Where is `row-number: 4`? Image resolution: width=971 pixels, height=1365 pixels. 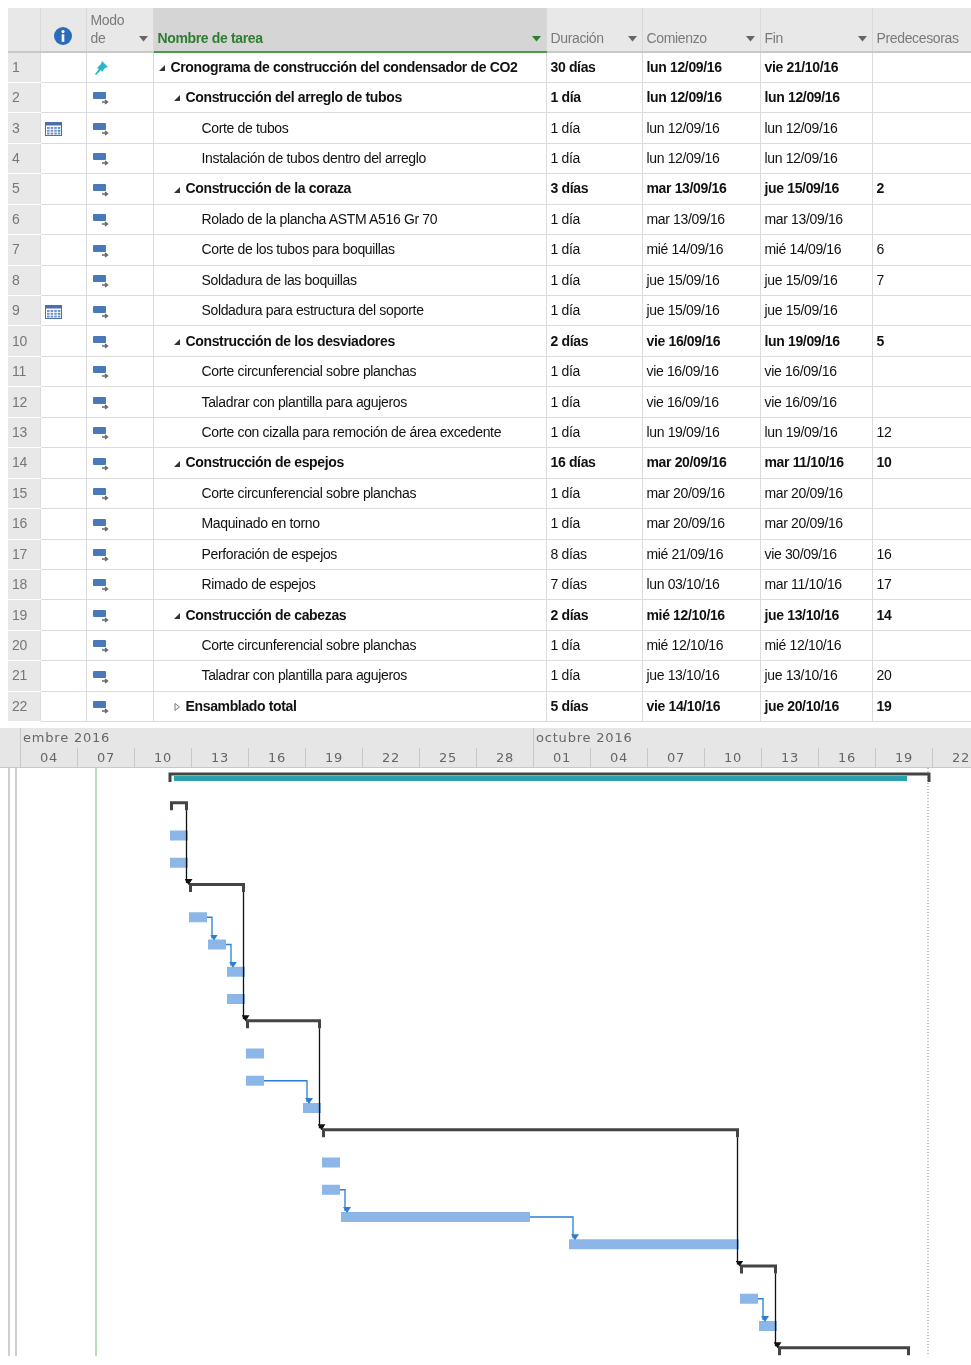 row-number: 4 is located at coordinates (24, 158).